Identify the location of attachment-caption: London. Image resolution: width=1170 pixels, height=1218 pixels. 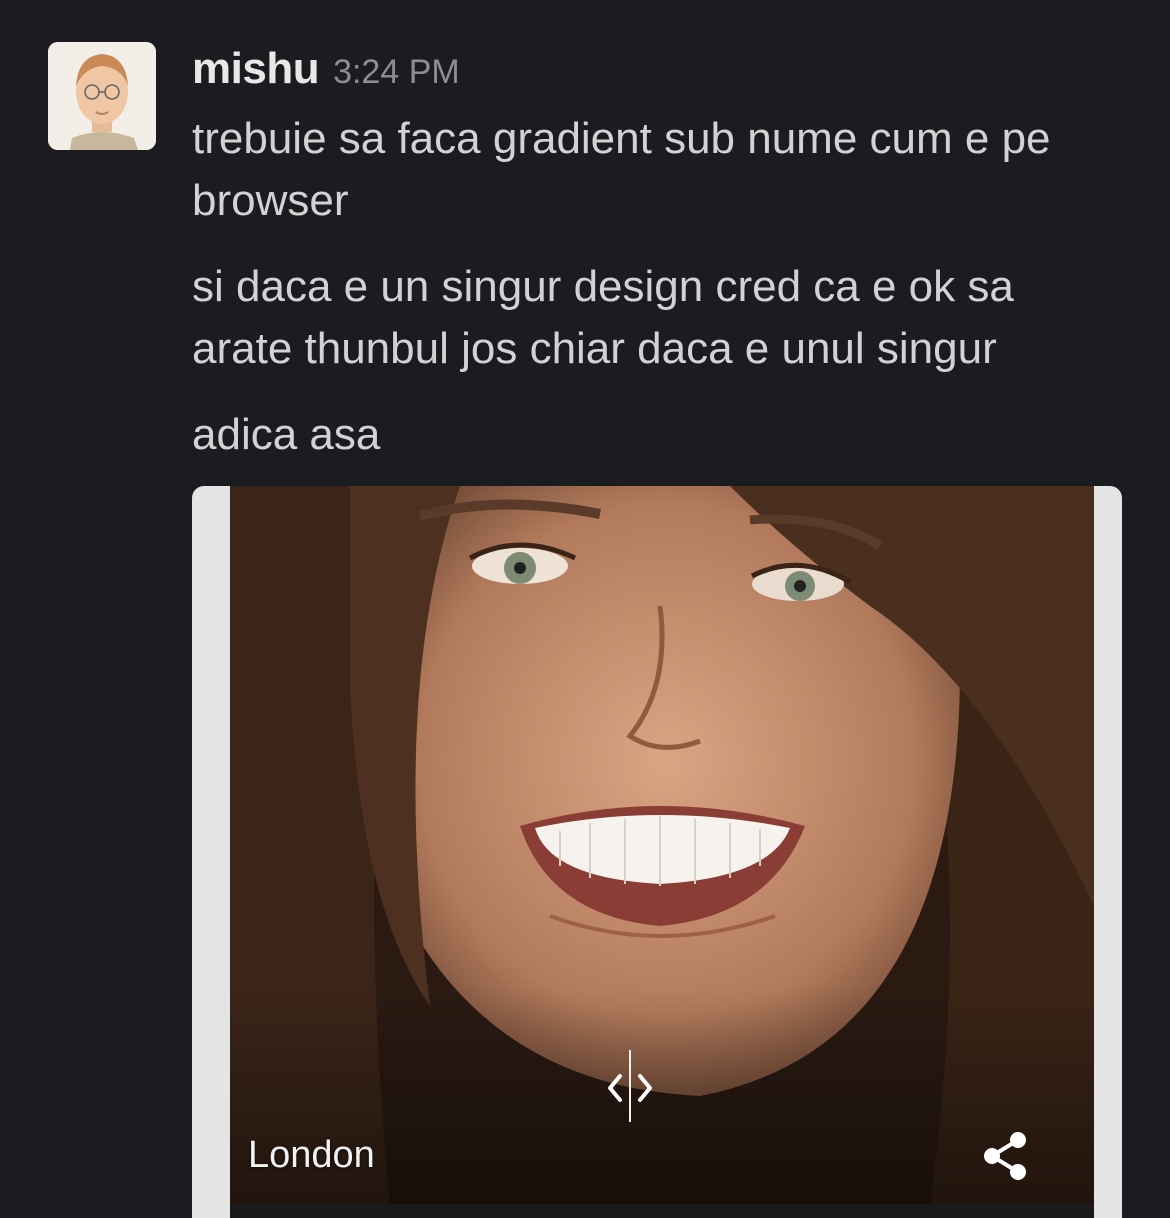
(311, 1155).